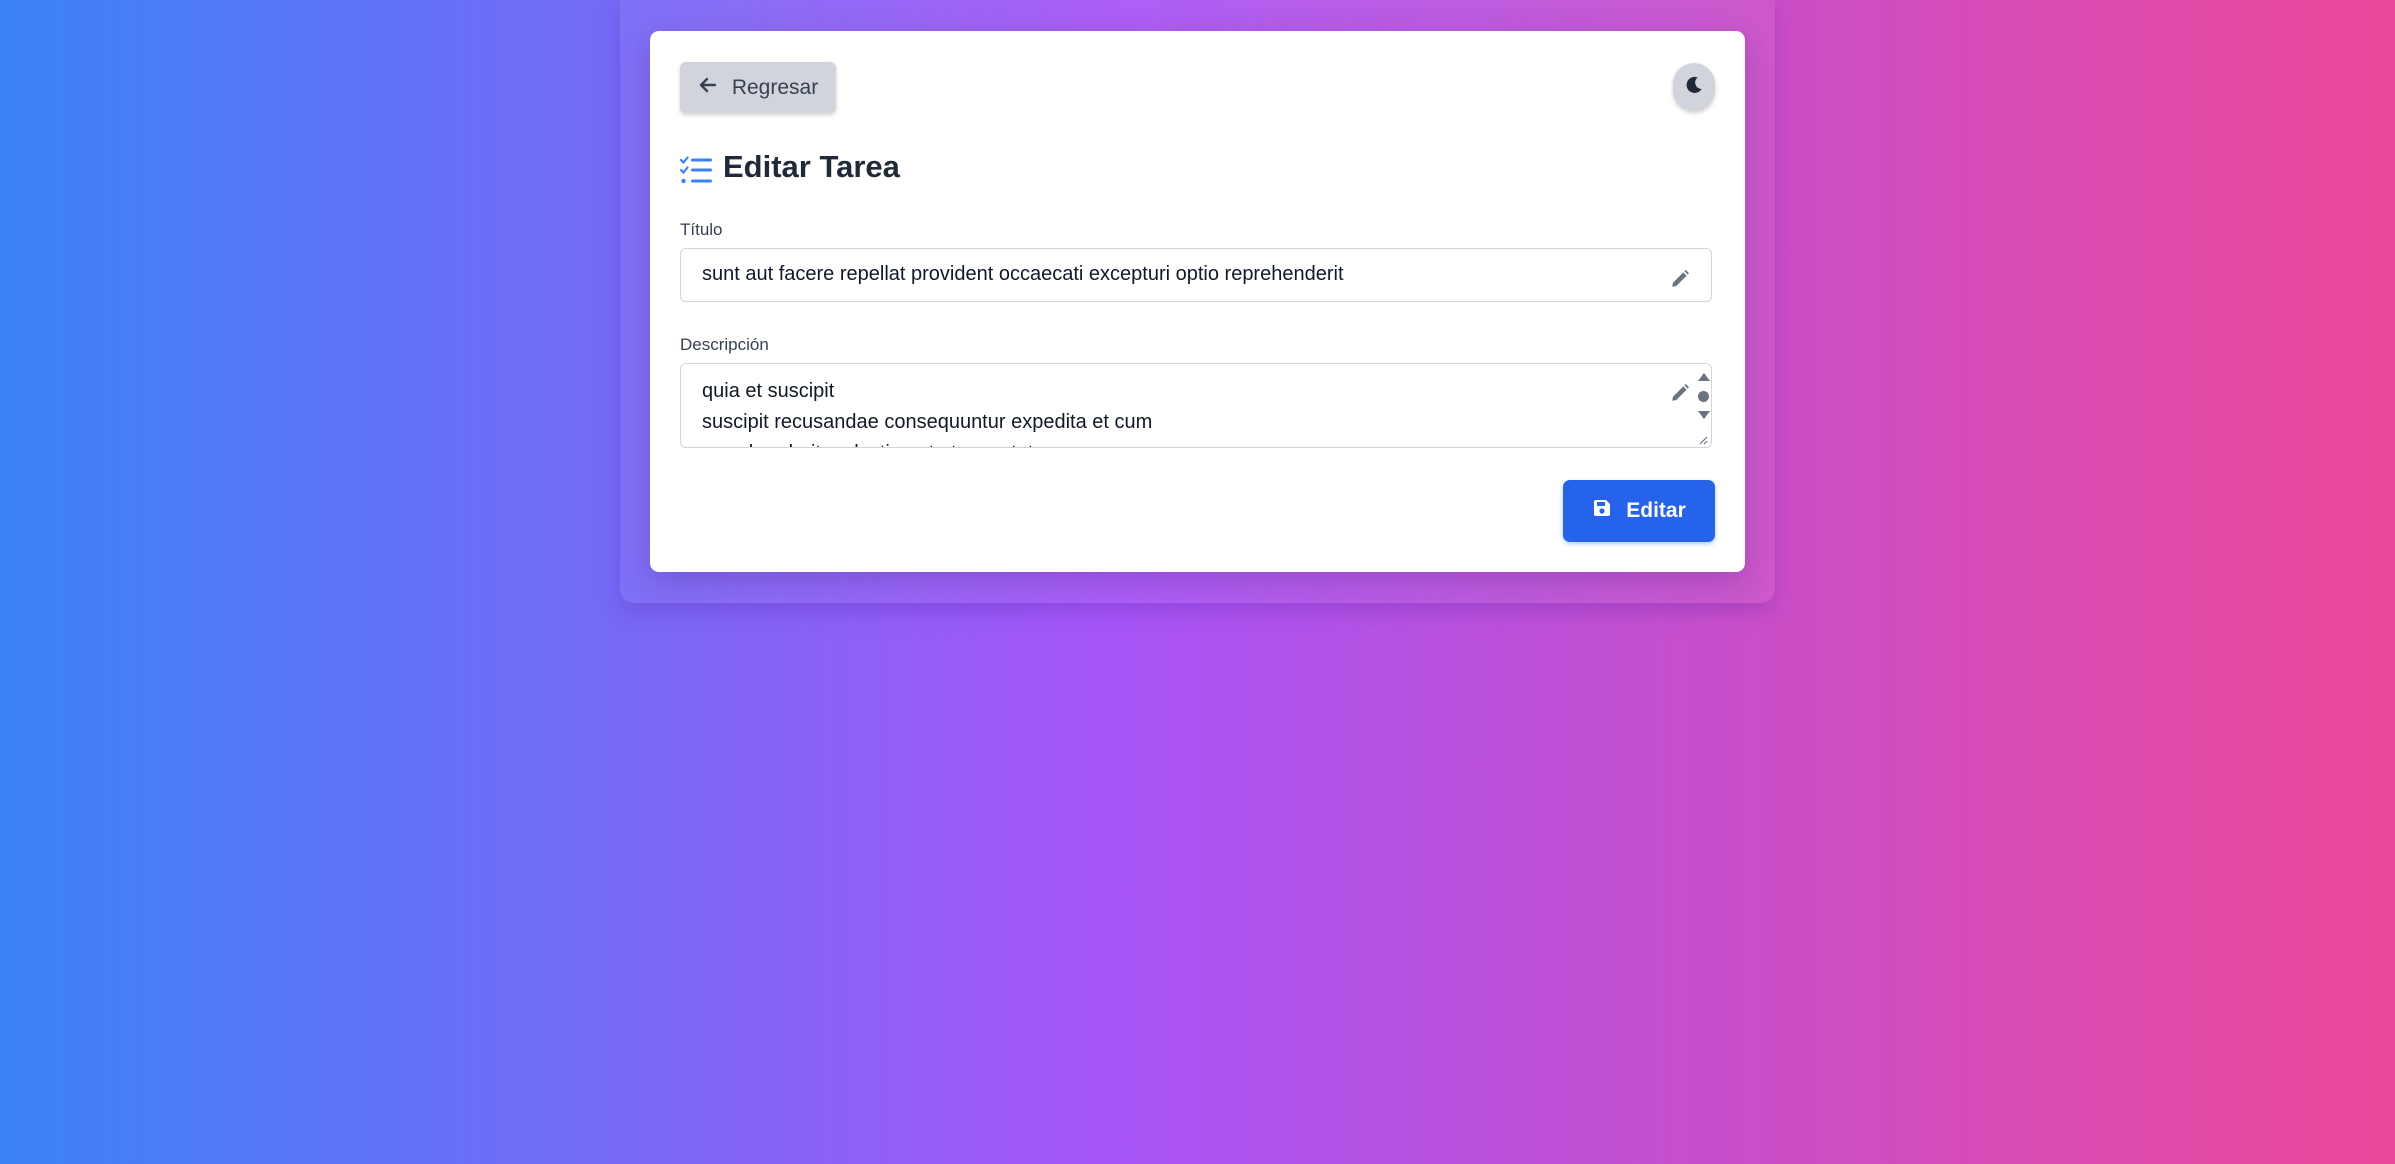 The image size is (2395, 1164). I want to click on description-line: reprehenderit molestiae ut ut quas totam, so click(1186, 442).